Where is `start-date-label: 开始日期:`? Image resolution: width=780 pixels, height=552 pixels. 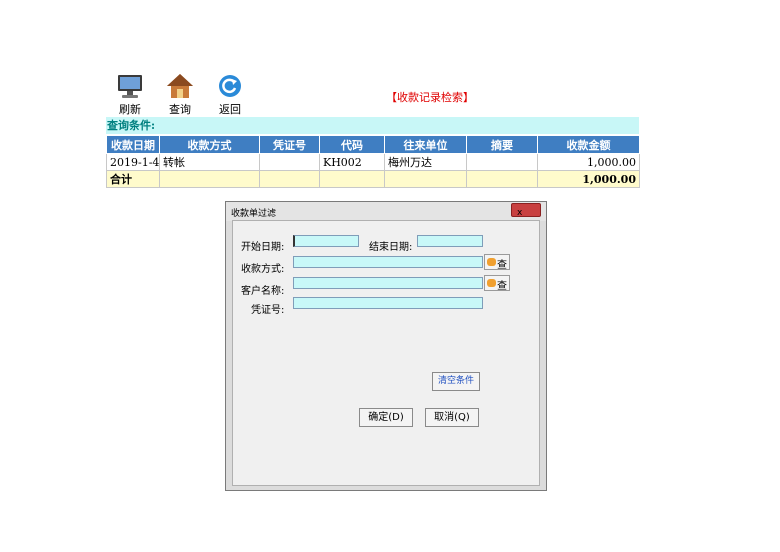 start-date-label: 开始日期: is located at coordinates (263, 247).